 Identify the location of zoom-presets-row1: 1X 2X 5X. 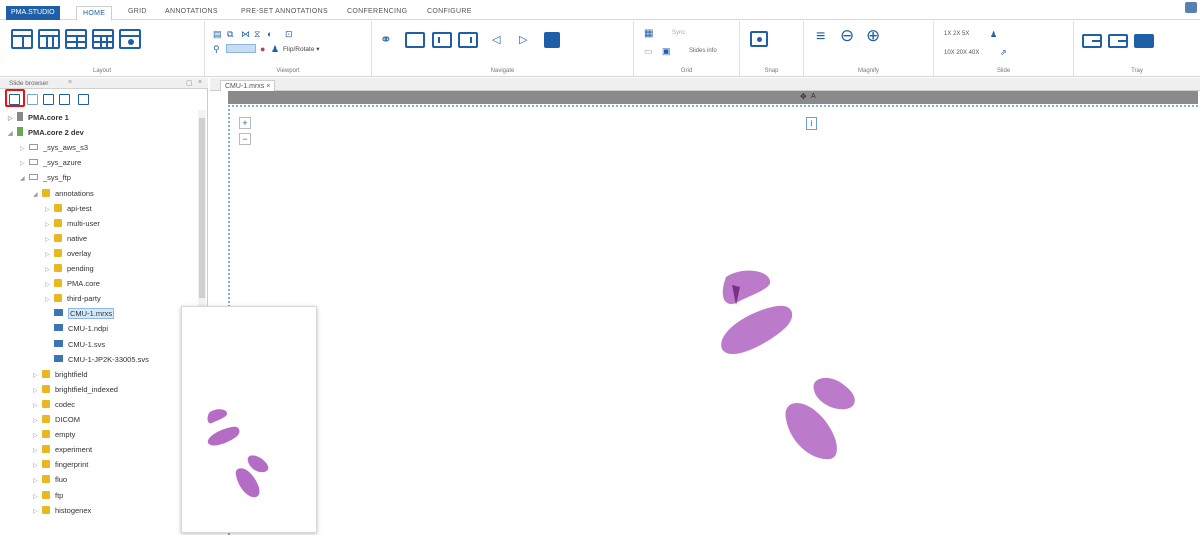
(956, 34).